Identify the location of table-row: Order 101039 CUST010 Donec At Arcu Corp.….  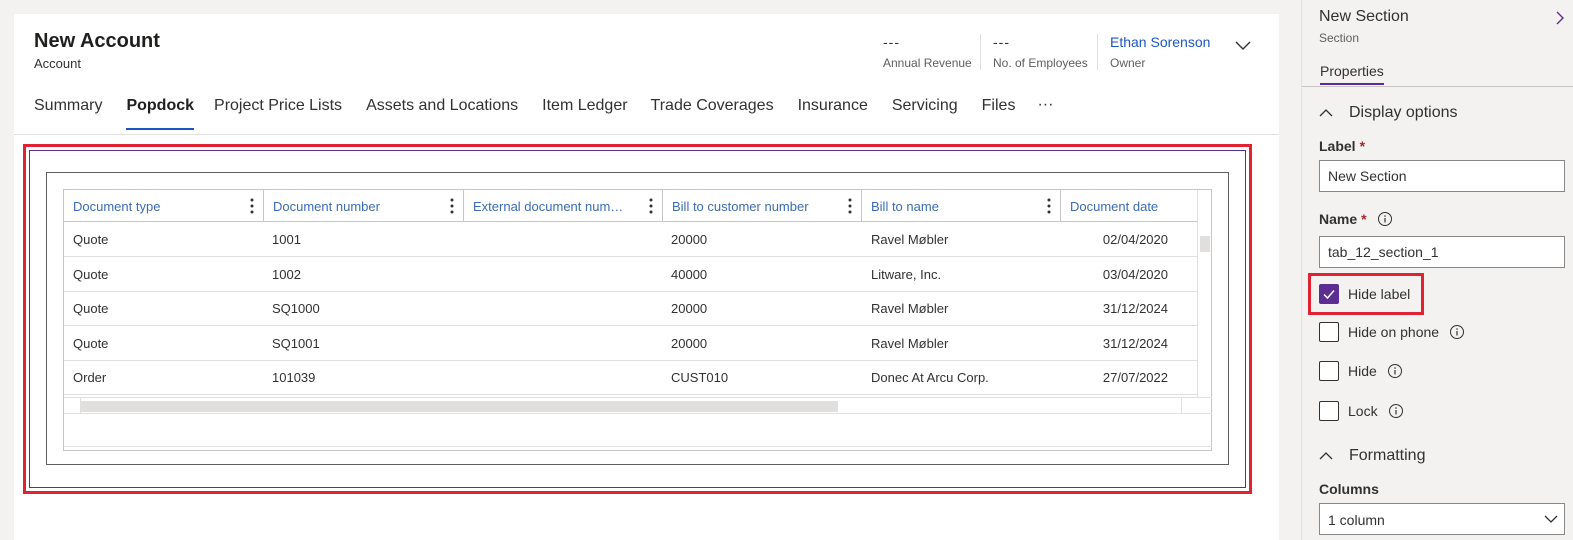
(631, 377).